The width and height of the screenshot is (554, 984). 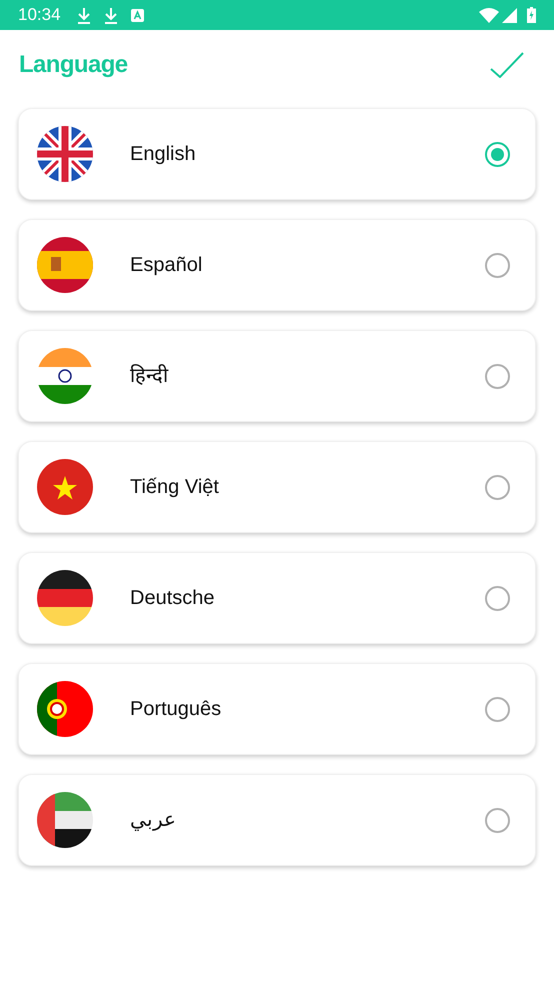 I want to click on signal-icon, so click(x=509, y=15).